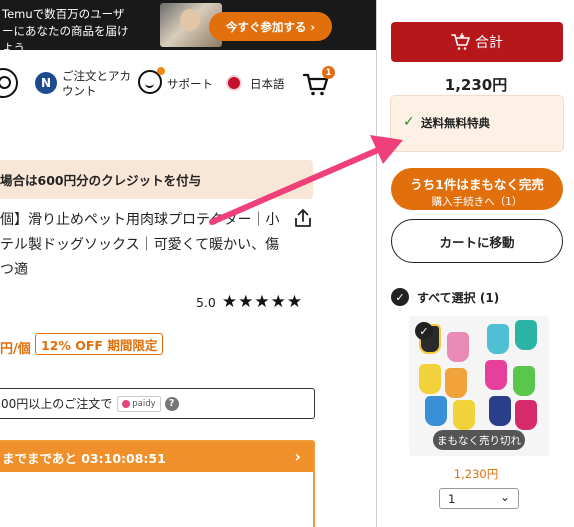 Image resolution: width=574 pixels, height=527 pixels. I want to click on checkout-label: 合計, so click(489, 43).